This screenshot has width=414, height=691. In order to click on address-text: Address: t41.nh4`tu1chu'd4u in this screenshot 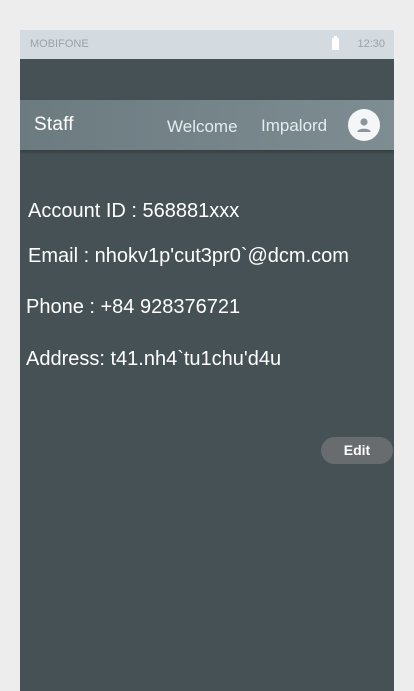, I will do `click(154, 359)`.